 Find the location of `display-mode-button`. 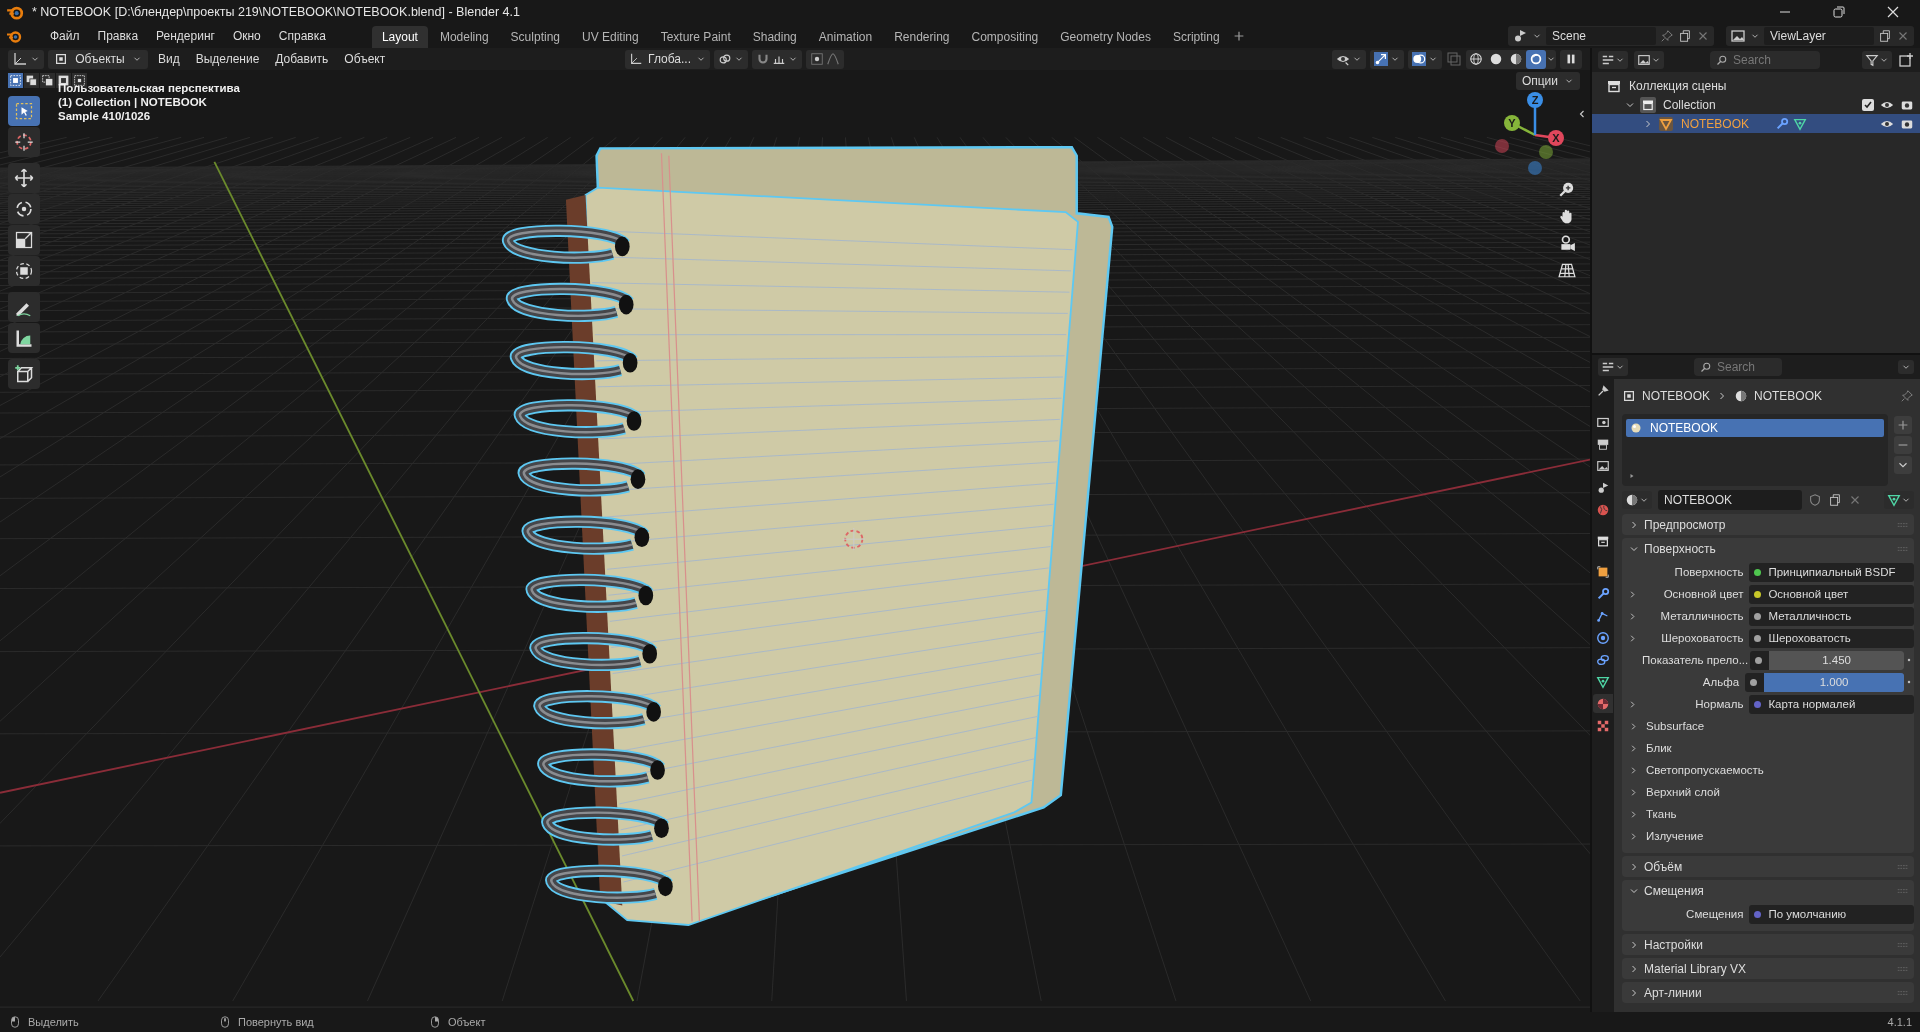

display-mode-button is located at coordinates (1613, 60).